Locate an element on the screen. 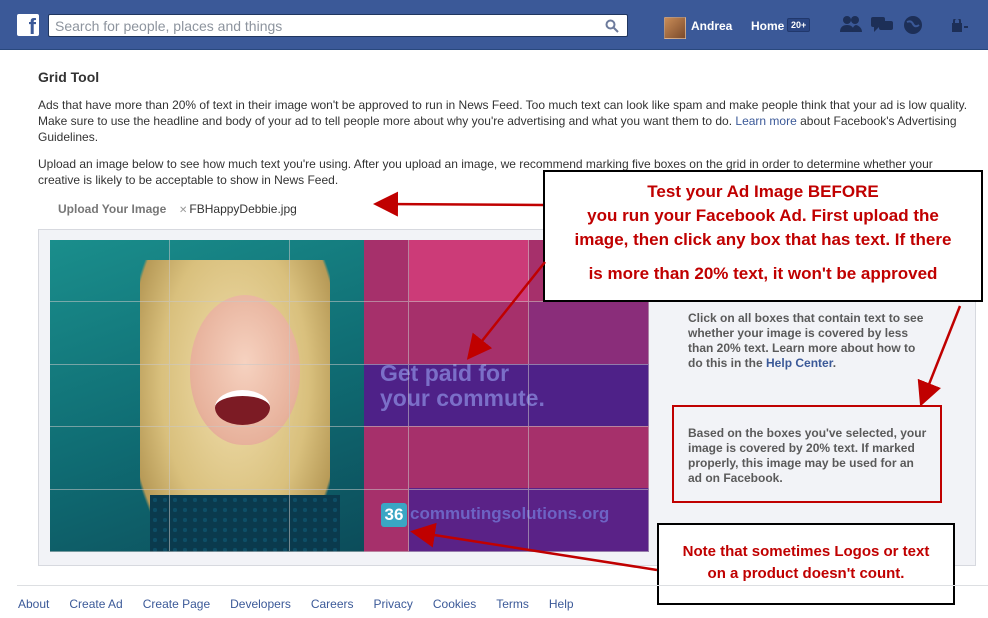  footer-link-terms: Terms is located at coordinates (512, 604).